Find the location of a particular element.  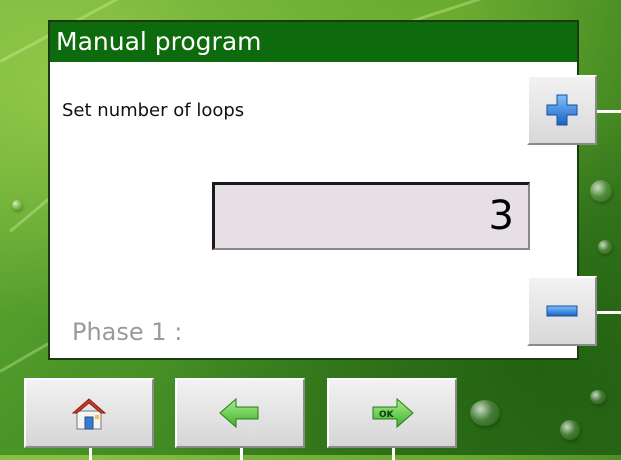

phase-label: Phase 1 : is located at coordinates (127, 332).